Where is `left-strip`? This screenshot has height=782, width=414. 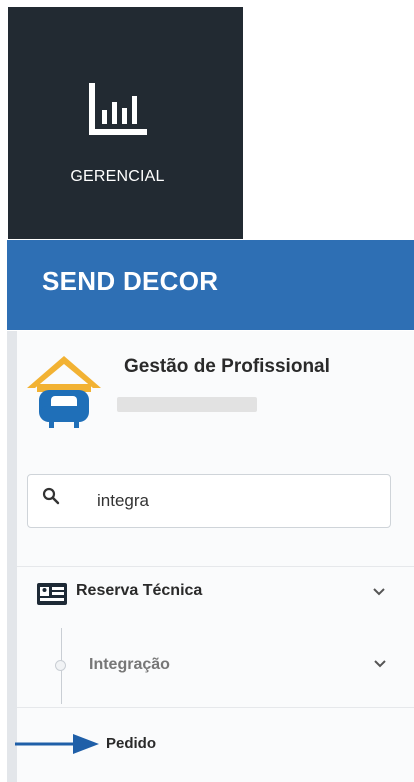 left-strip is located at coordinates (12, 556).